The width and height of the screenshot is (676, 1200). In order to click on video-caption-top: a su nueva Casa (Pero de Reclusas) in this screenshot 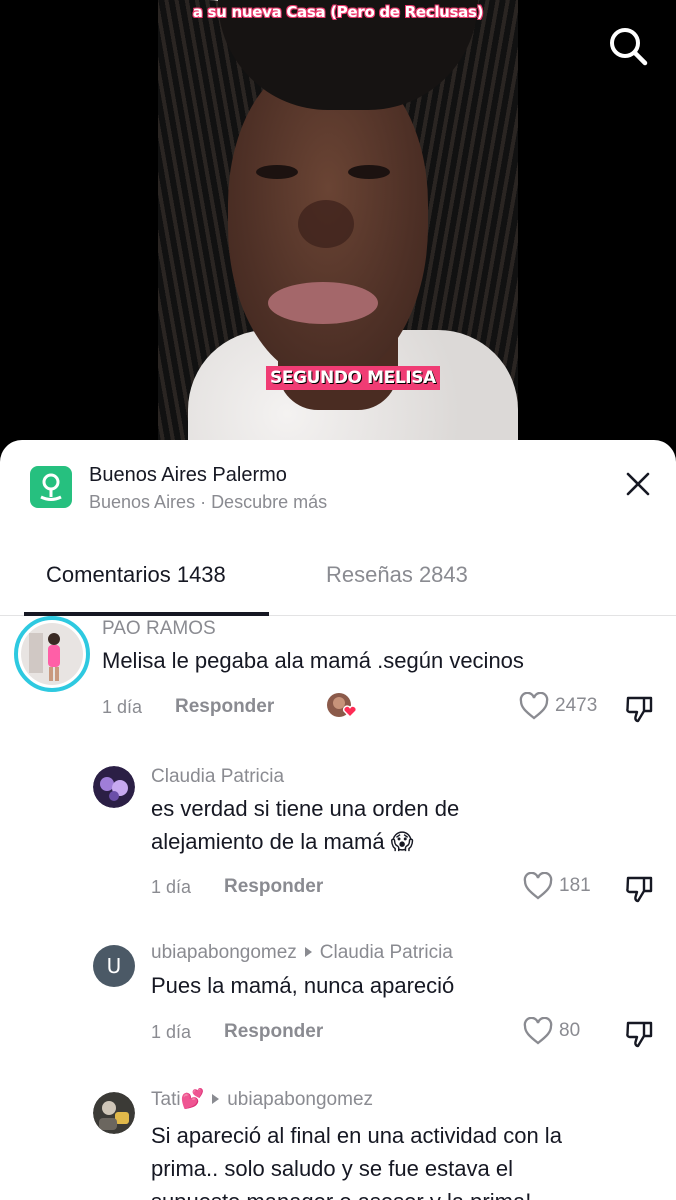, I will do `click(338, 12)`.